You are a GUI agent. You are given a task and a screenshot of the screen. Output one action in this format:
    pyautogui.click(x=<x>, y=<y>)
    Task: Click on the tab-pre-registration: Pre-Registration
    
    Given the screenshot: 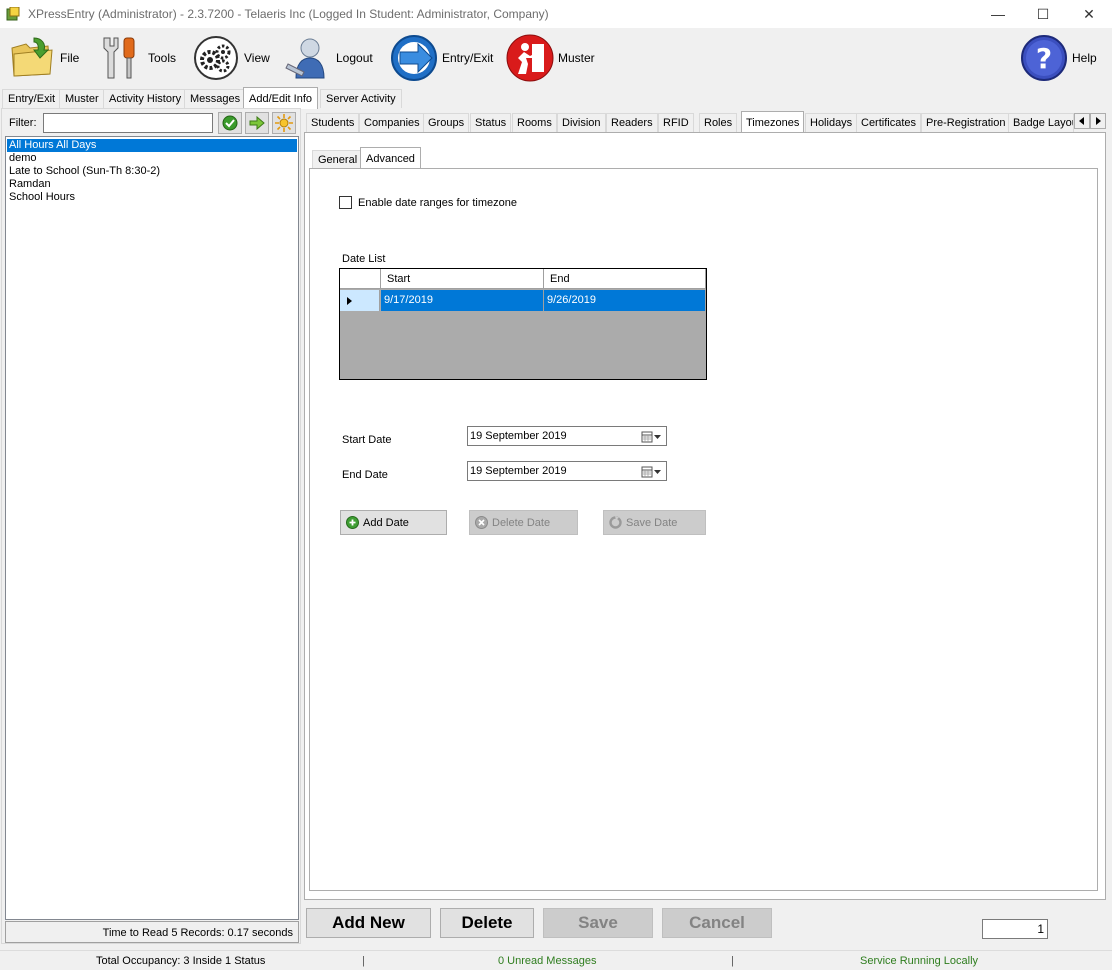 What is the action you would take?
    pyautogui.click(x=966, y=122)
    